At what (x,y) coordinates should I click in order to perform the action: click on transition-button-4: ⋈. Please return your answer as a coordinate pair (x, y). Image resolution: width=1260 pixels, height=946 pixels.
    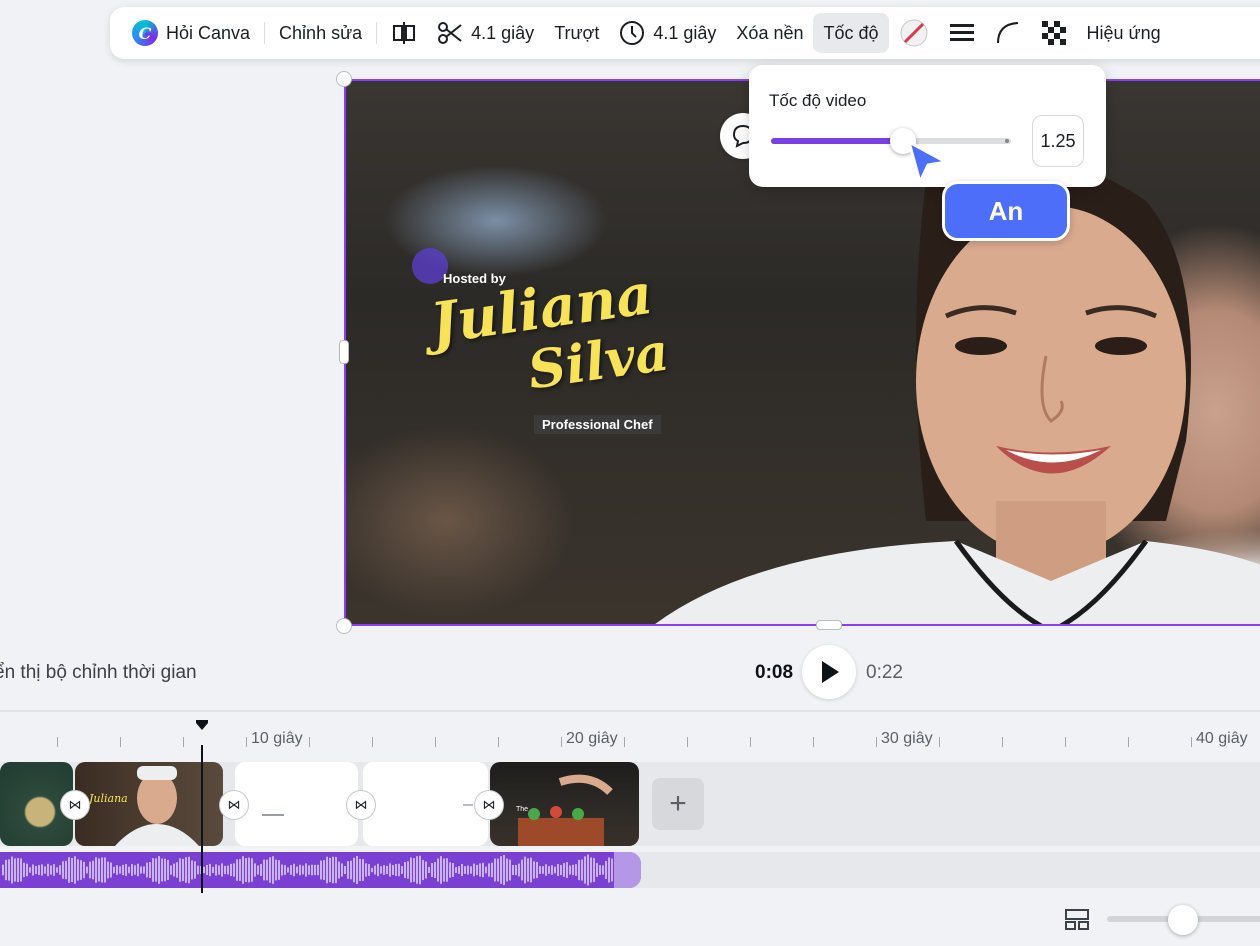
    Looking at the image, I should click on (489, 805).